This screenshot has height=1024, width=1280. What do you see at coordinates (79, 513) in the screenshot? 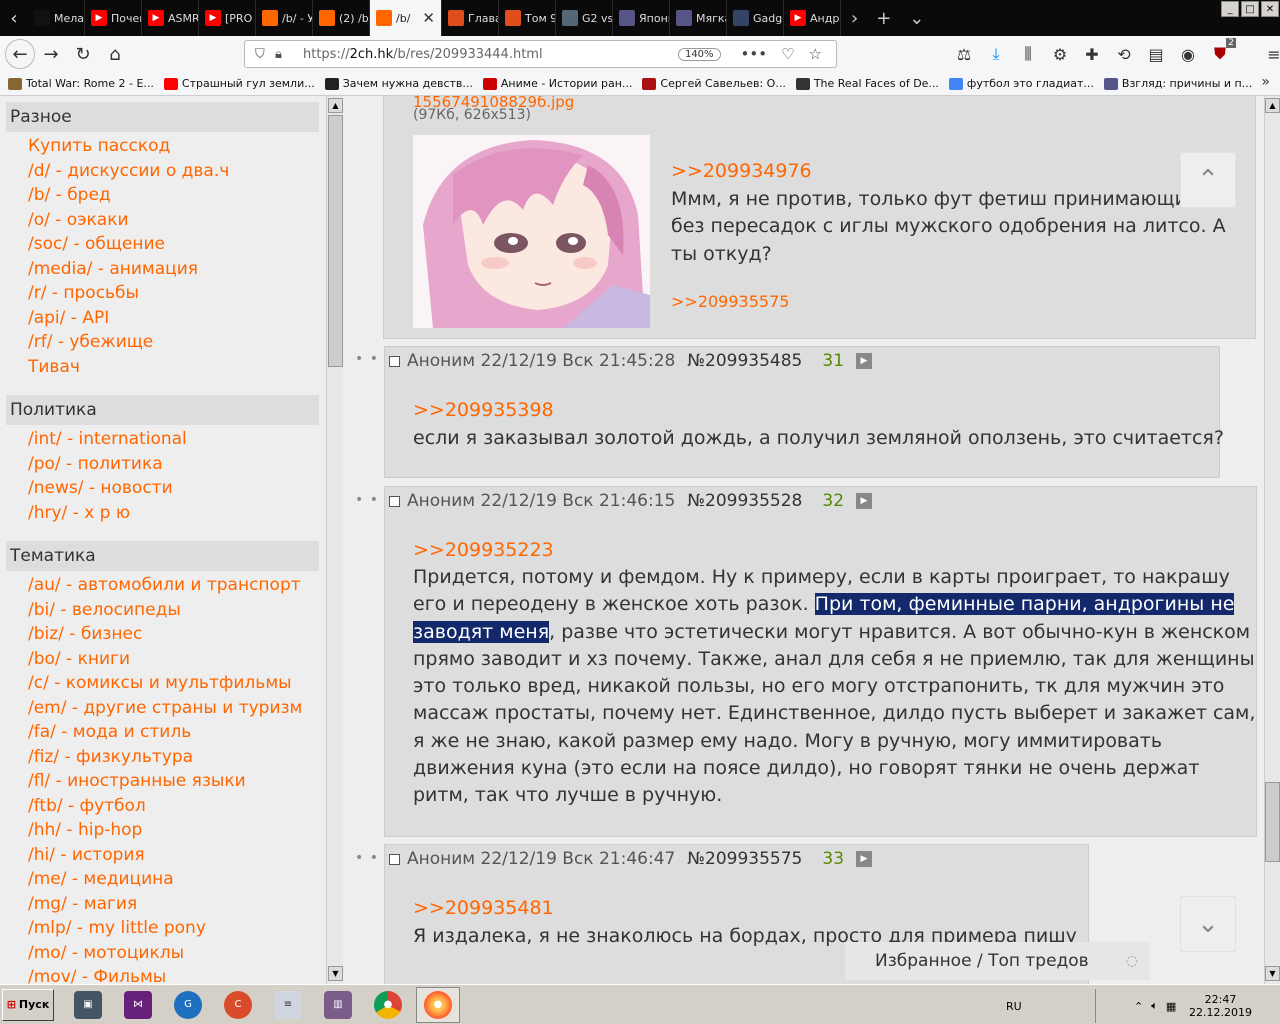
I see `board-link: /hry/ - х р ю` at bounding box center [79, 513].